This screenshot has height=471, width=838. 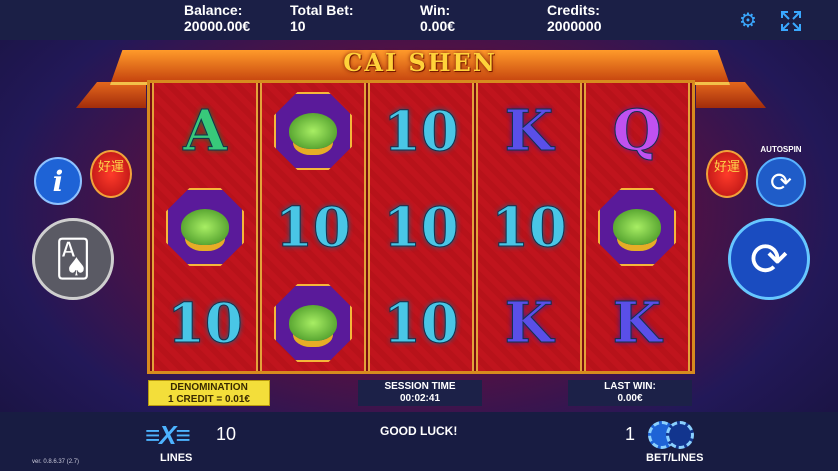 What do you see at coordinates (630, 398) in the screenshot?
I see `last-win-value: 0.00€` at bounding box center [630, 398].